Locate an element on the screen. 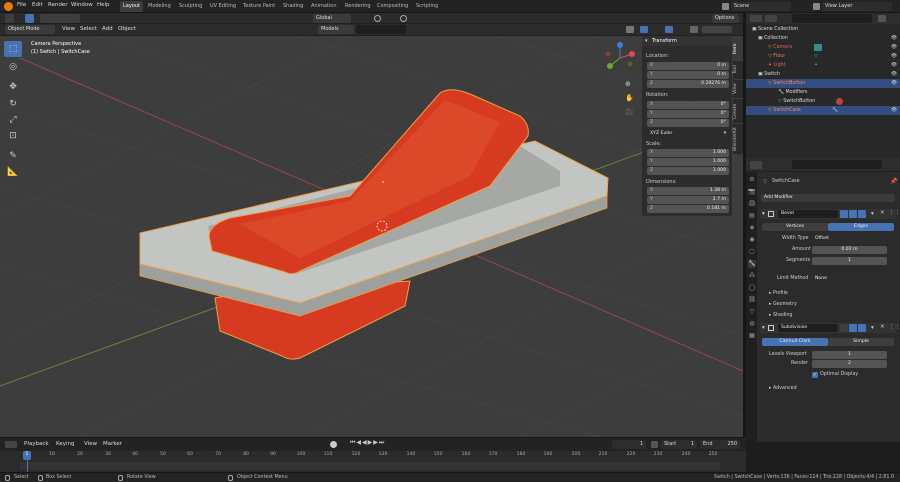 The image size is (900, 482). outliner-row-switchcase: ▽ SwitchCase 🔧 👁 is located at coordinates (823, 110).